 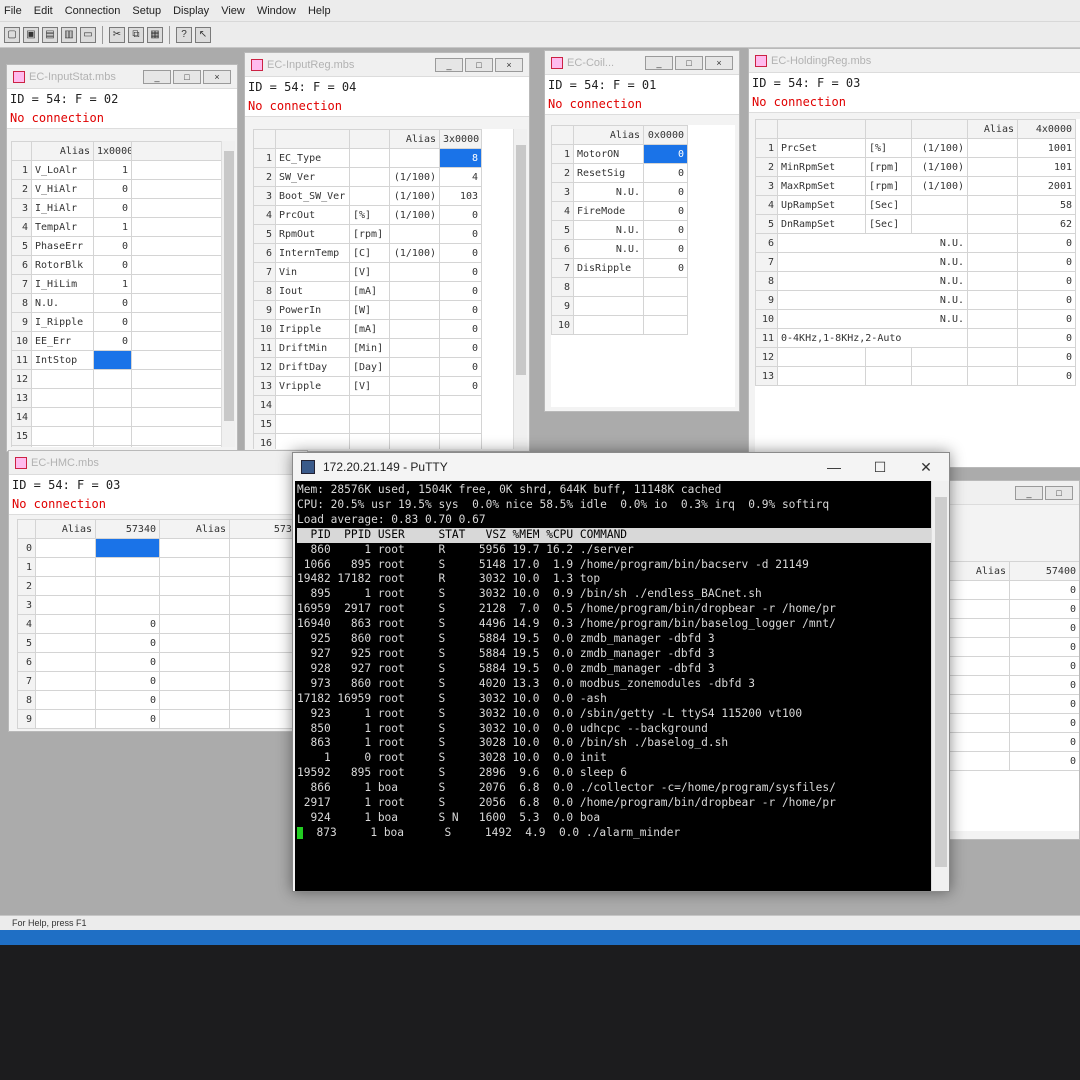 What do you see at coordinates (367, 310) in the screenshot?
I see `table-row: 9 PowerIn [W] 0` at bounding box center [367, 310].